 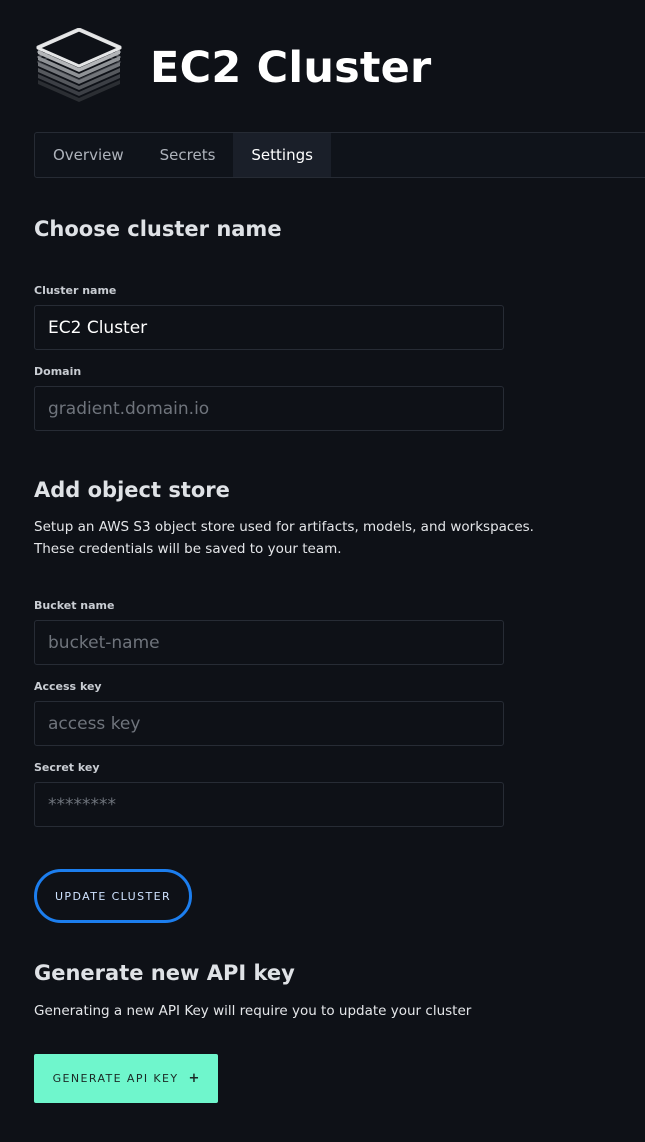 What do you see at coordinates (79, 65) in the screenshot?
I see `stacked-layers-icon` at bounding box center [79, 65].